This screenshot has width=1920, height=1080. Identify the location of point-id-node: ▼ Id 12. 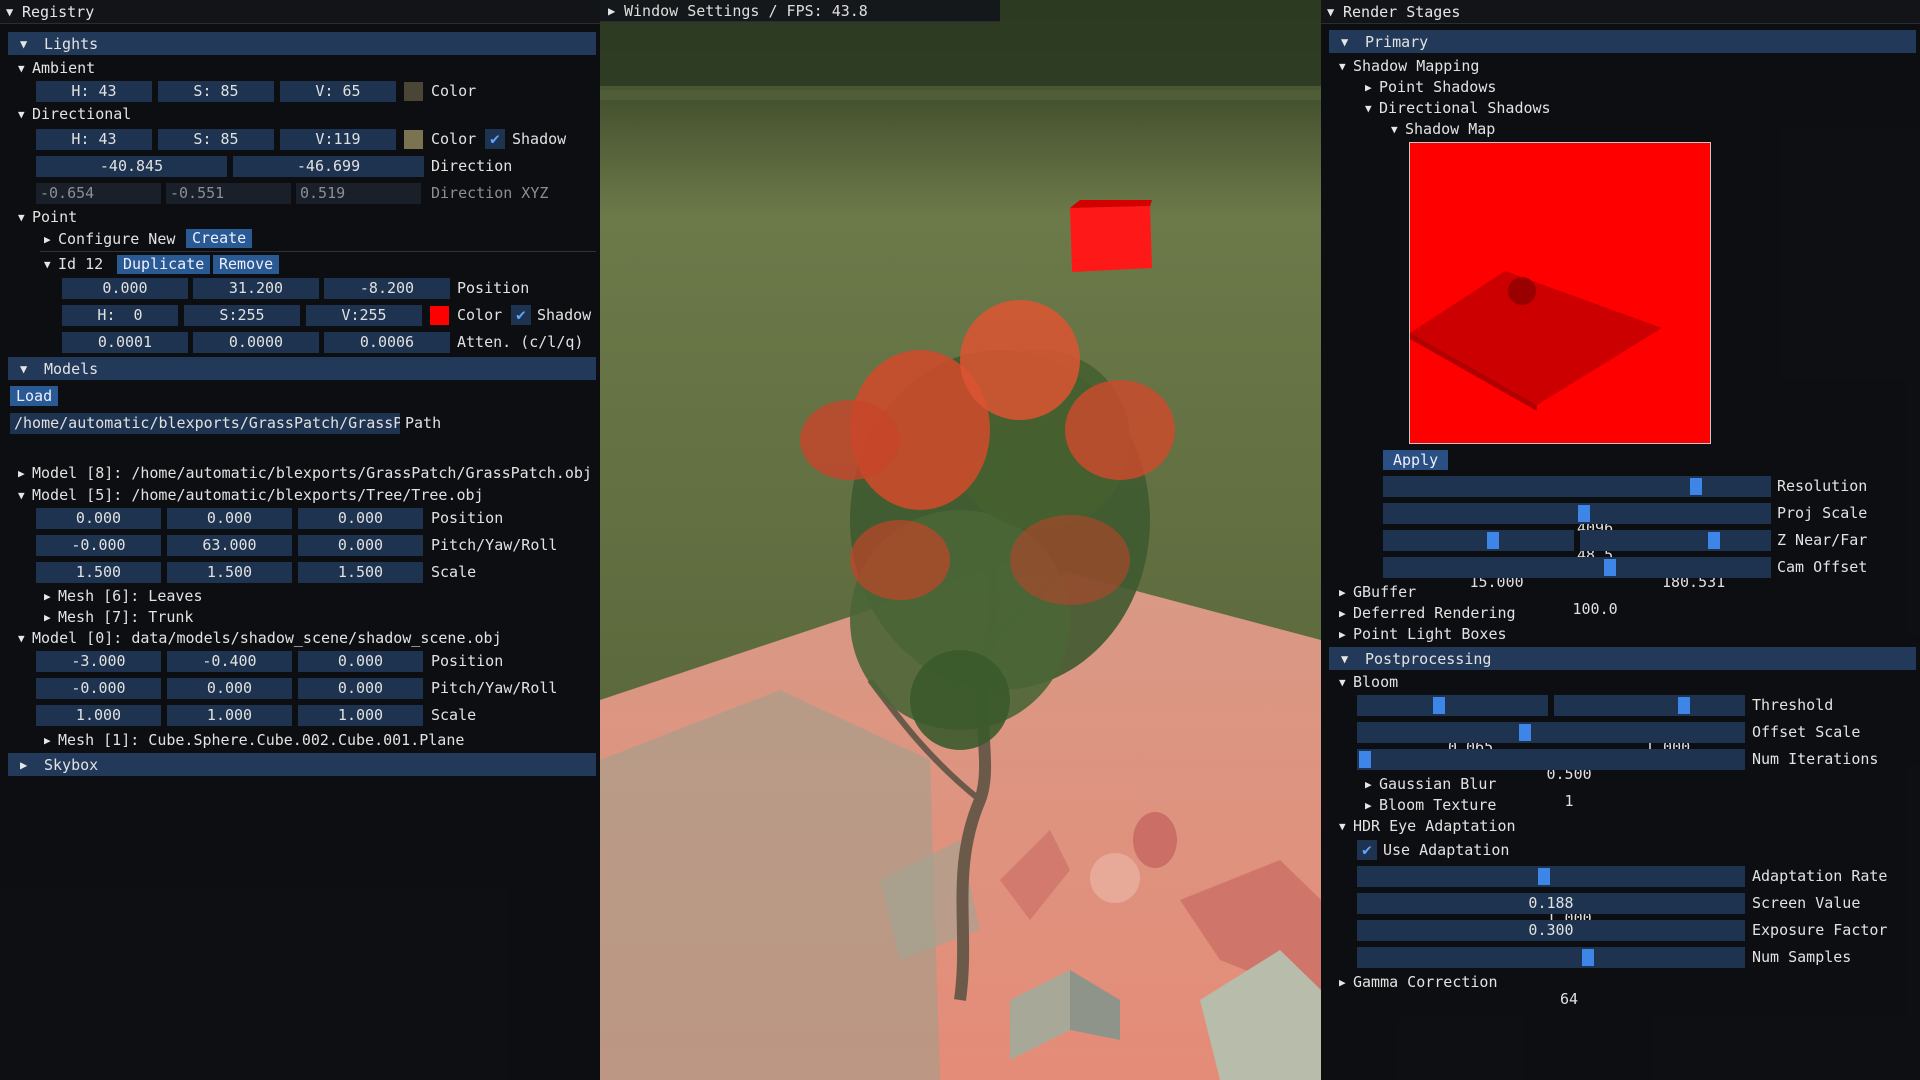
(73, 264).